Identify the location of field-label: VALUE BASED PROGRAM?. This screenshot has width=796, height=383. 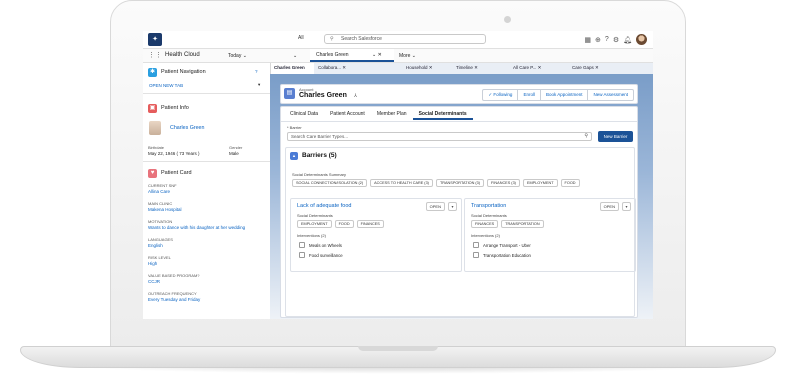
(174, 275).